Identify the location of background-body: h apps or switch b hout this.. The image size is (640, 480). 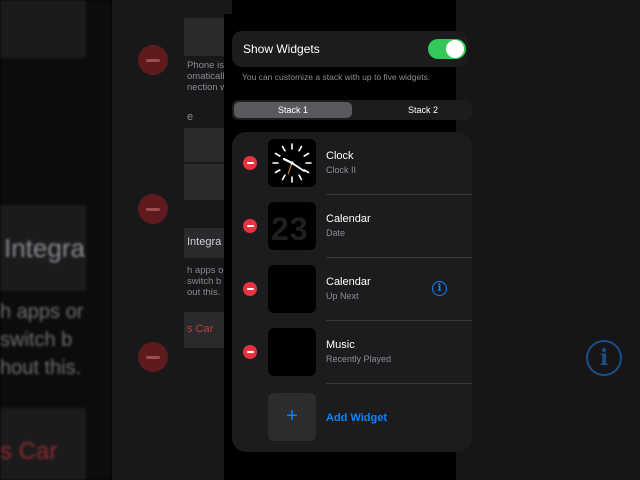
(42, 340).